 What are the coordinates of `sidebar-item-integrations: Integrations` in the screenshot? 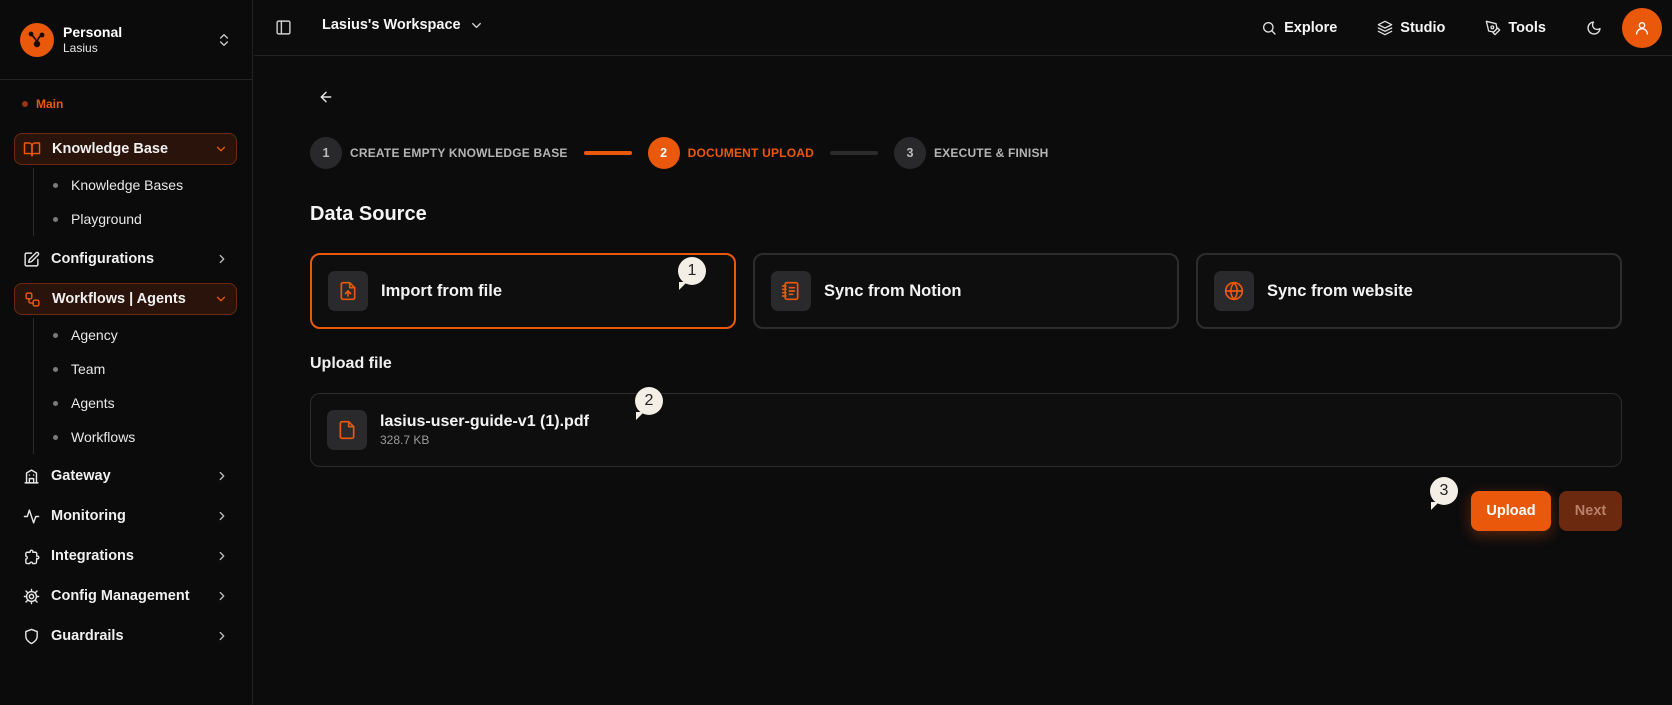 It's located at (125, 556).